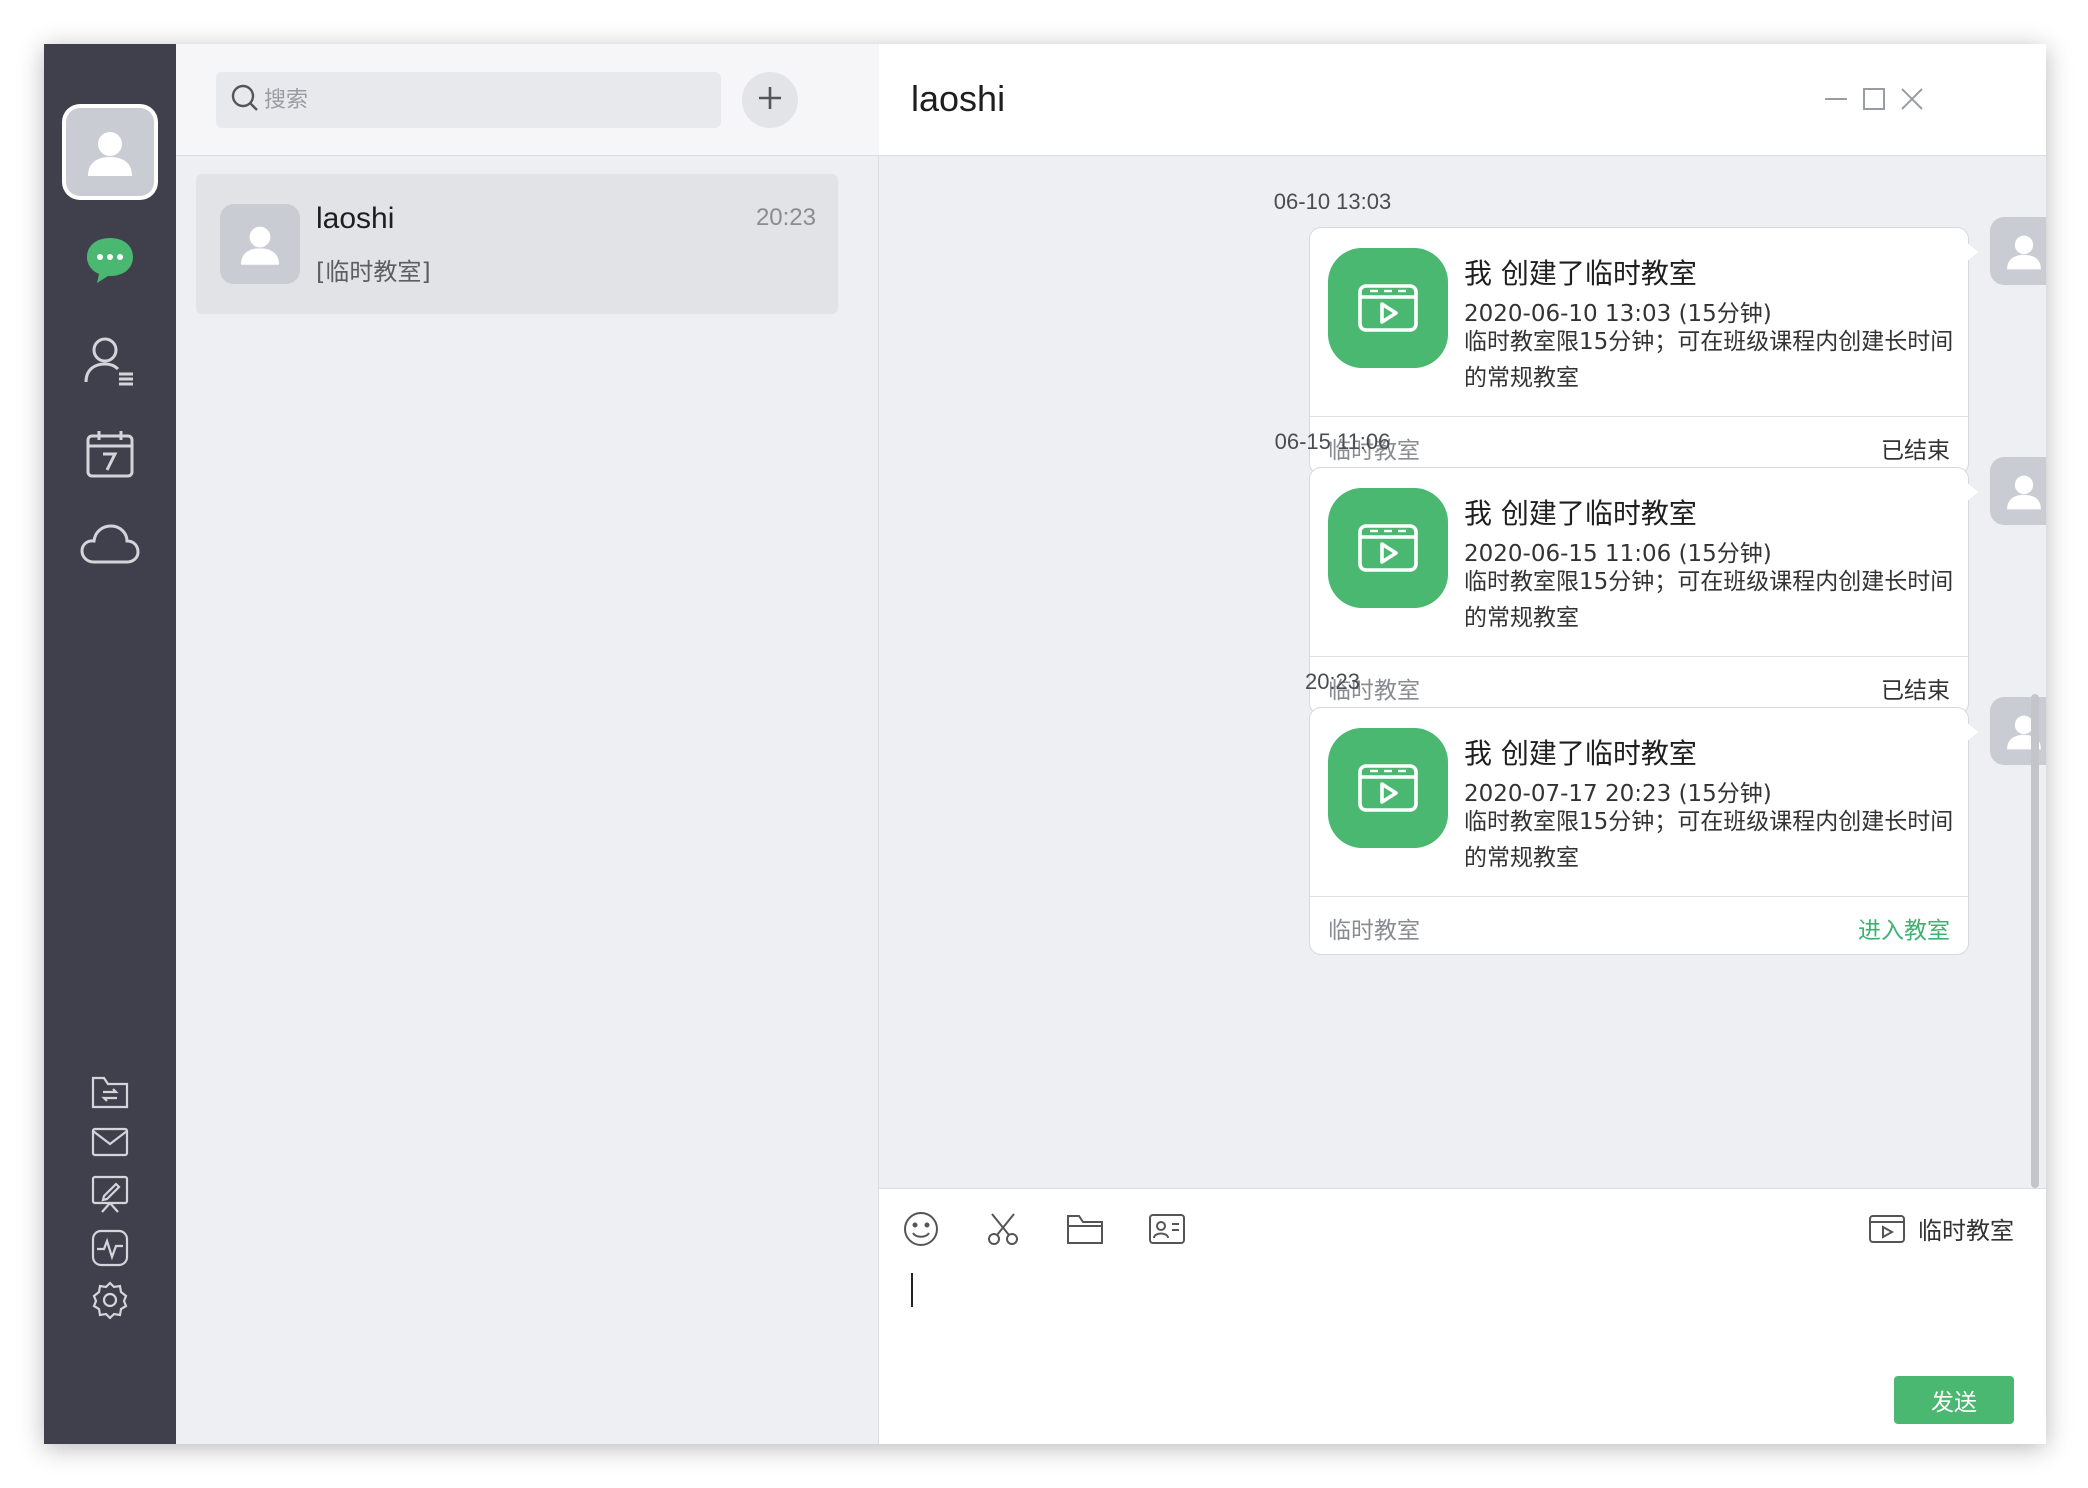 Image resolution: width=2088 pixels, height=1488 pixels. I want to click on conversation-name: laoshi, so click(355, 218).